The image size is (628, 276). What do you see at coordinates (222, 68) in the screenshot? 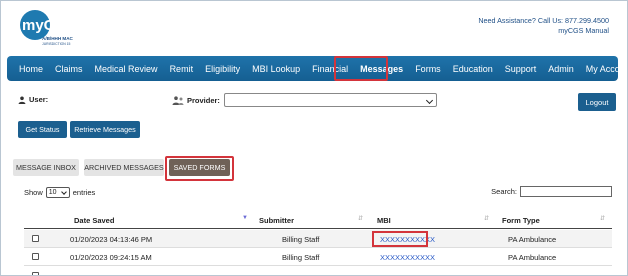
I see `nav-item-eligibility: Eligibility` at bounding box center [222, 68].